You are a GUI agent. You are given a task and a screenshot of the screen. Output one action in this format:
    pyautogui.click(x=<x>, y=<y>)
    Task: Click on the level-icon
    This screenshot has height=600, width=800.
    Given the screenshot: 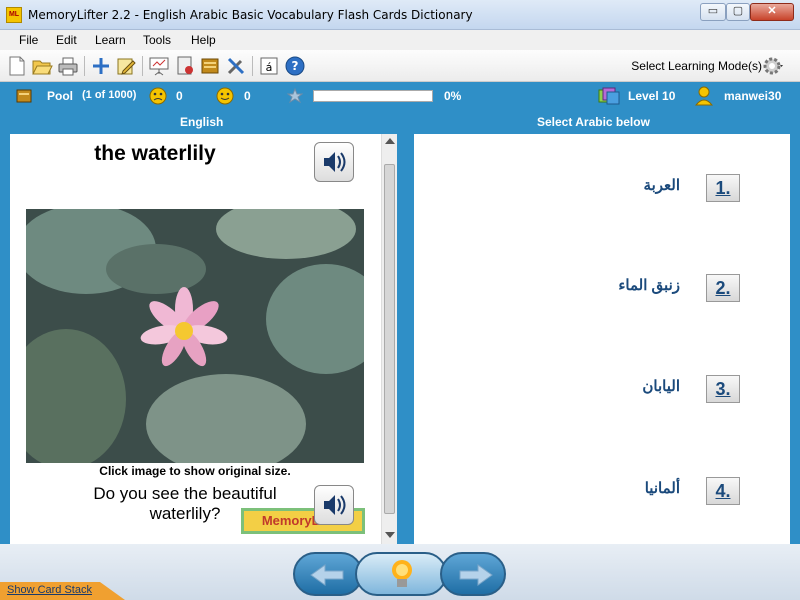 What is the action you would take?
    pyautogui.click(x=609, y=96)
    